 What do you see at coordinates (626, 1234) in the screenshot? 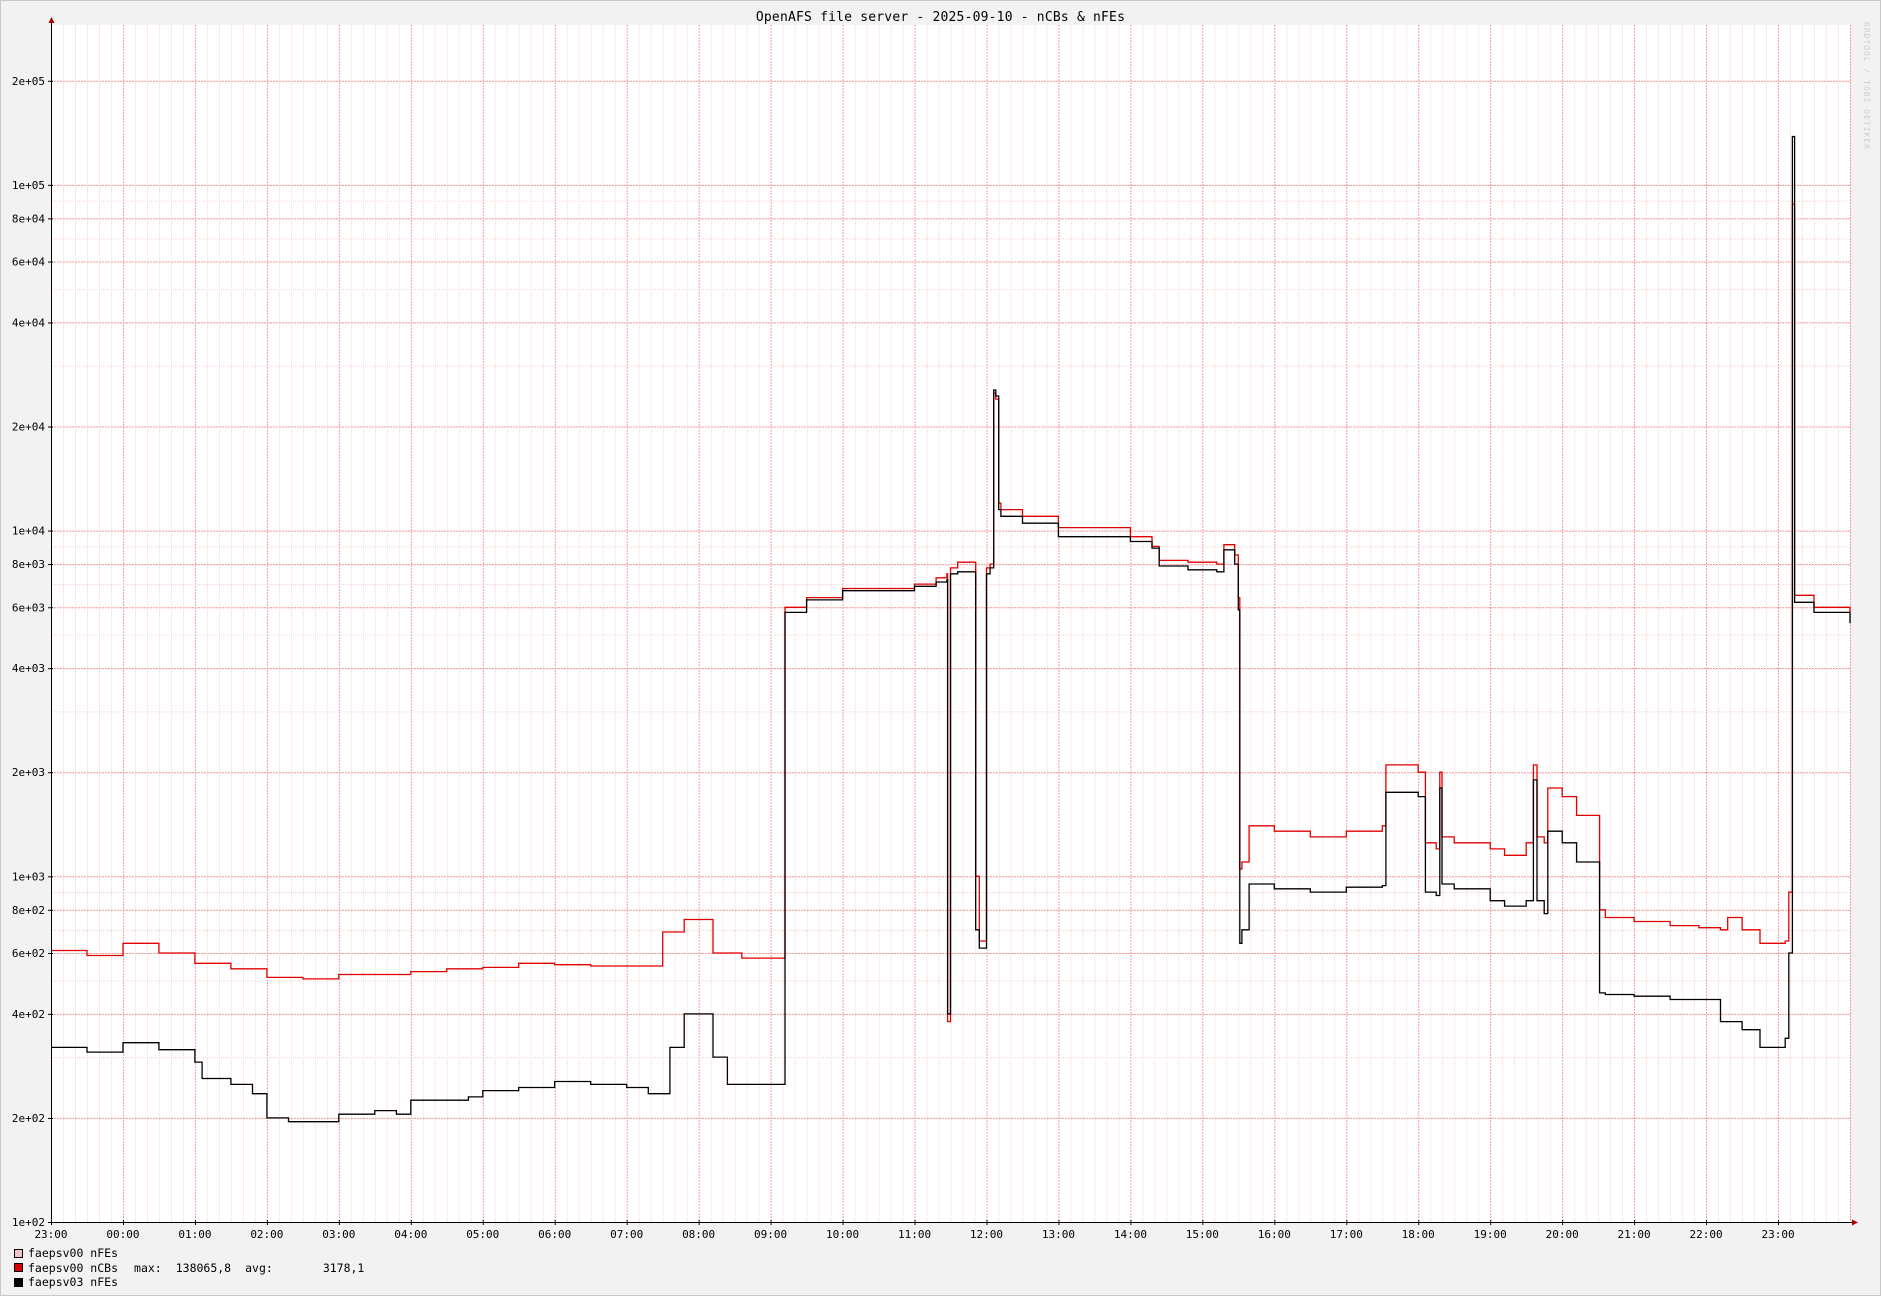
I see `x-tick-label: 07:00` at bounding box center [626, 1234].